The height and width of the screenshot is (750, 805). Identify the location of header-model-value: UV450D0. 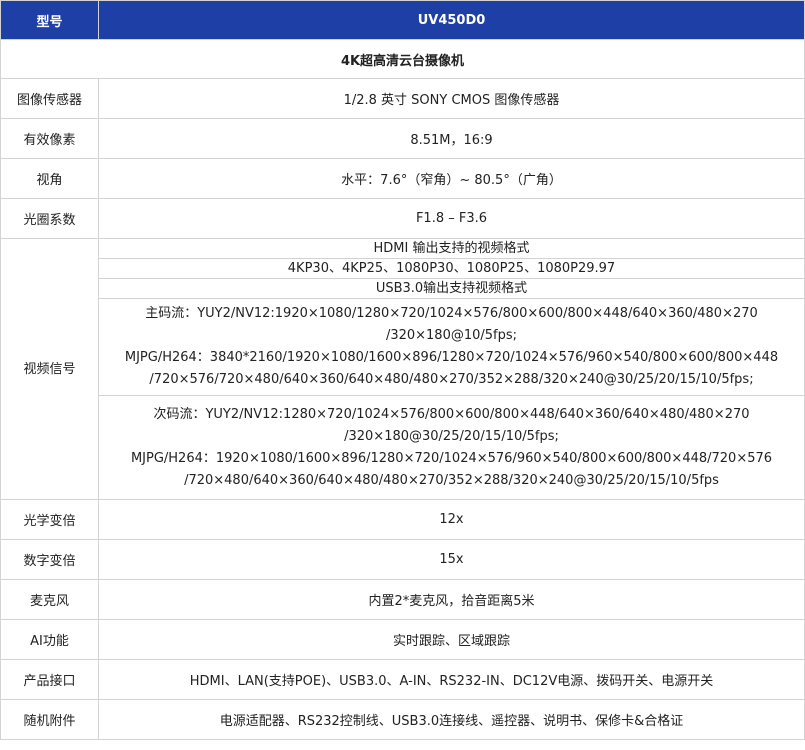
(451, 20).